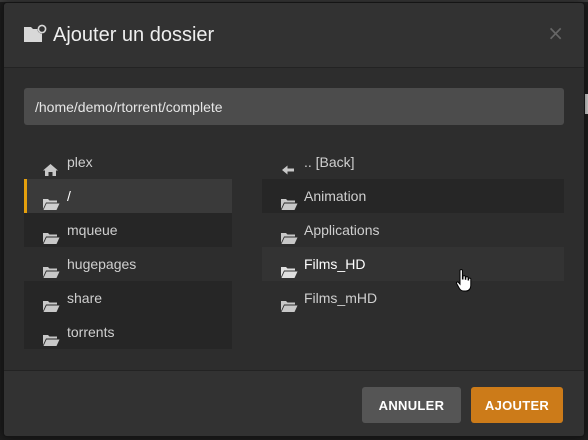 Image resolution: width=588 pixels, height=440 pixels. Describe the element at coordinates (335, 264) in the screenshot. I see `list-item-label: Films_HD` at that location.